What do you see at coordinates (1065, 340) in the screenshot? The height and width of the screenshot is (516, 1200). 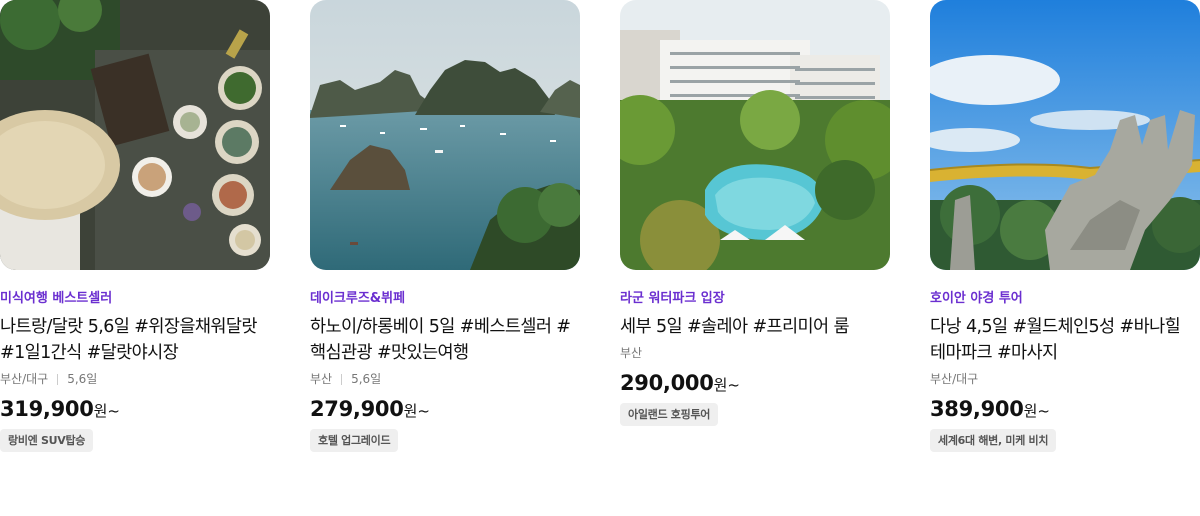 I see `product-title: 다낭 4,5일 #월드체인5성 #바나힐 테마파크 #마사지` at bounding box center [1065, 340].